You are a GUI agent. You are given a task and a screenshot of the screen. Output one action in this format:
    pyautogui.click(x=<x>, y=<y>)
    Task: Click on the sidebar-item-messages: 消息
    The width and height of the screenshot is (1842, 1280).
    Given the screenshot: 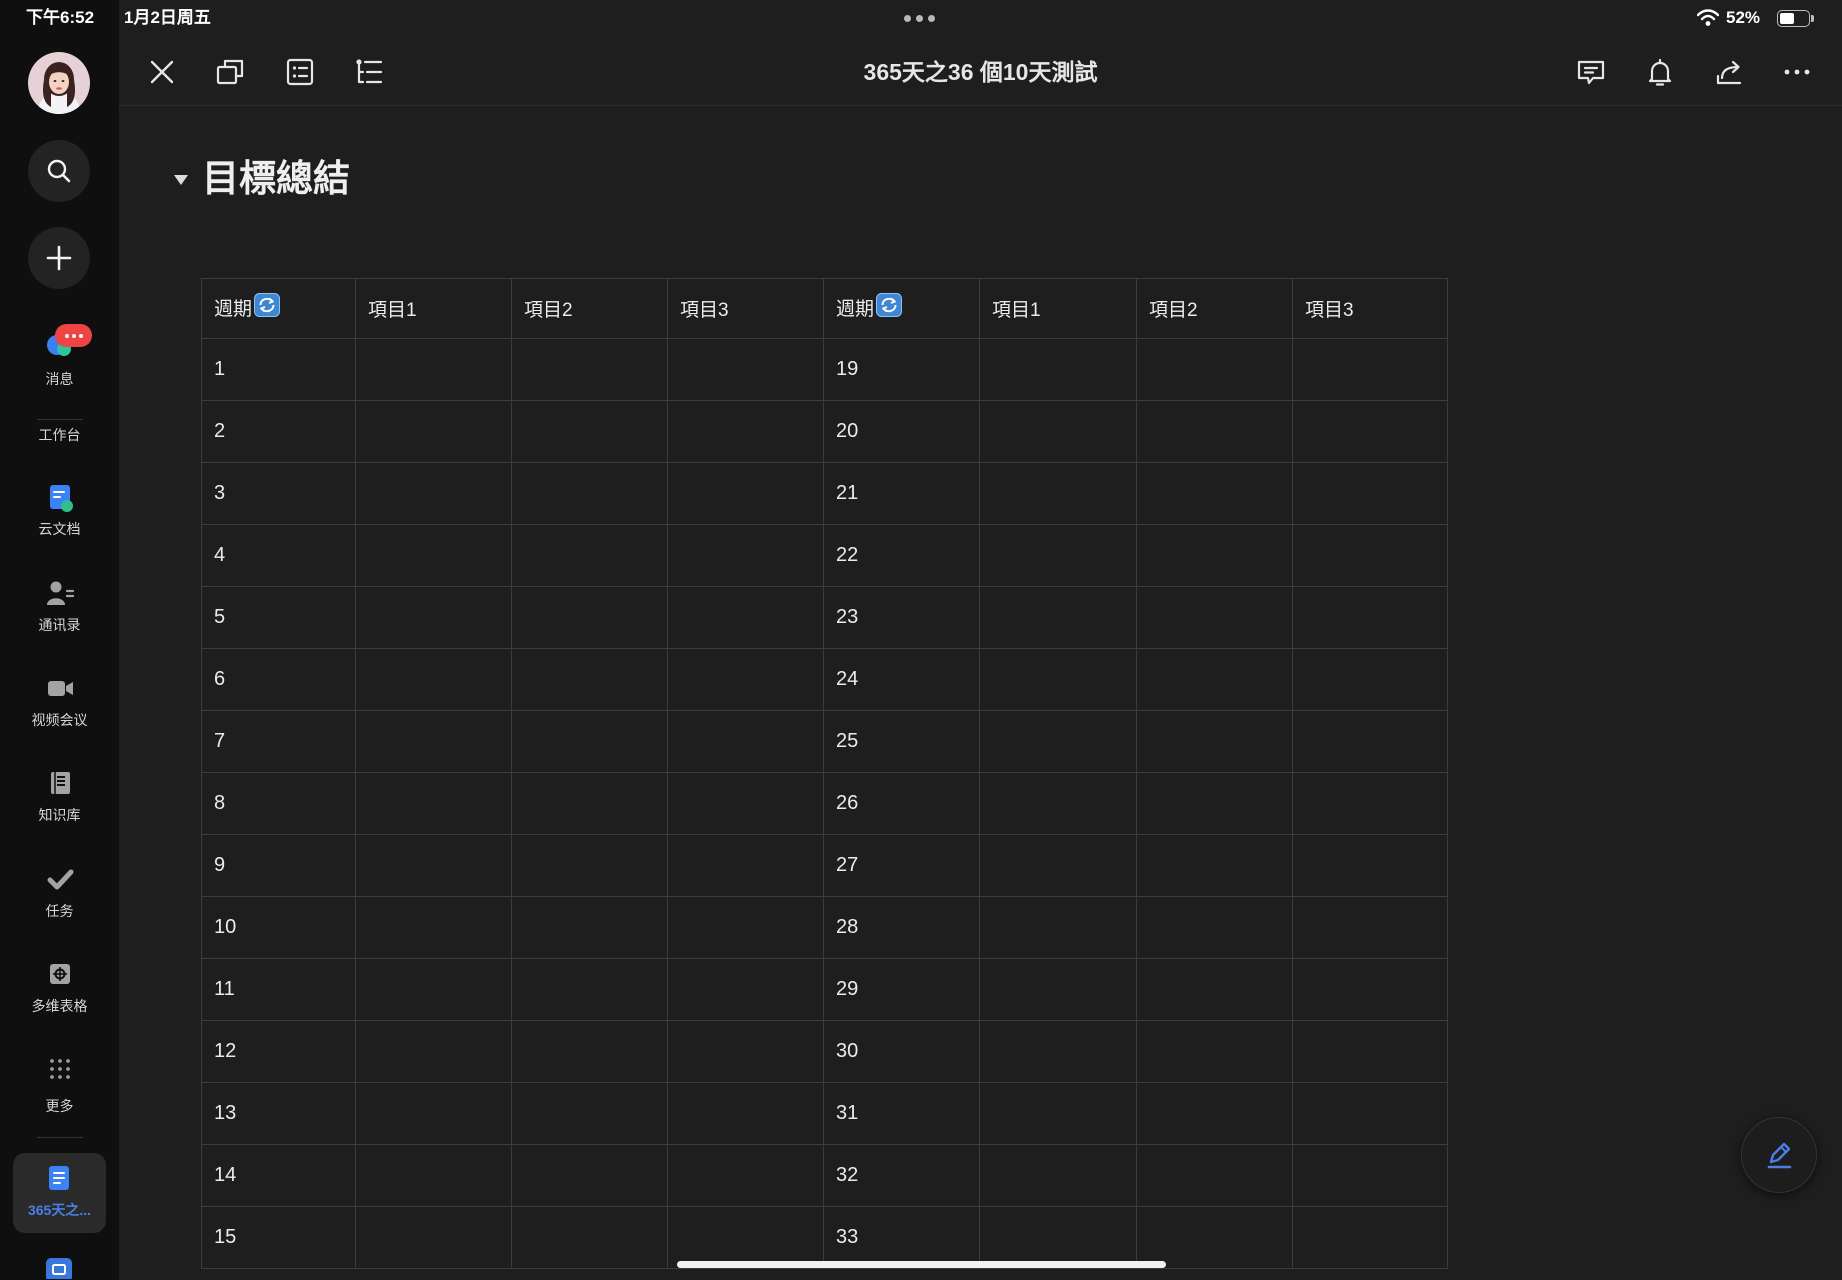 What is the action you would take?
    pyautogui.click(x=59, y=355)
    